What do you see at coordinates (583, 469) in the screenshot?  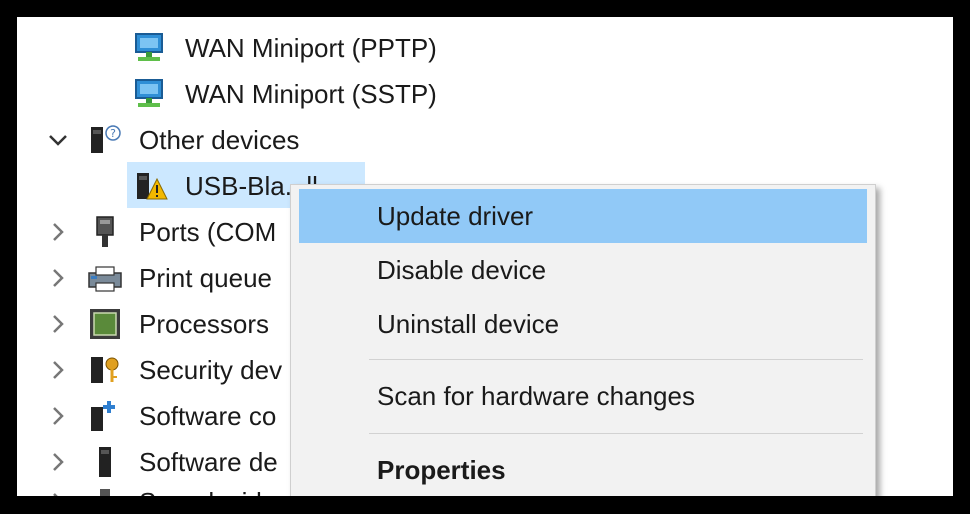 I see `menu-item-properties: Properties` at bounding box center [583, 469].